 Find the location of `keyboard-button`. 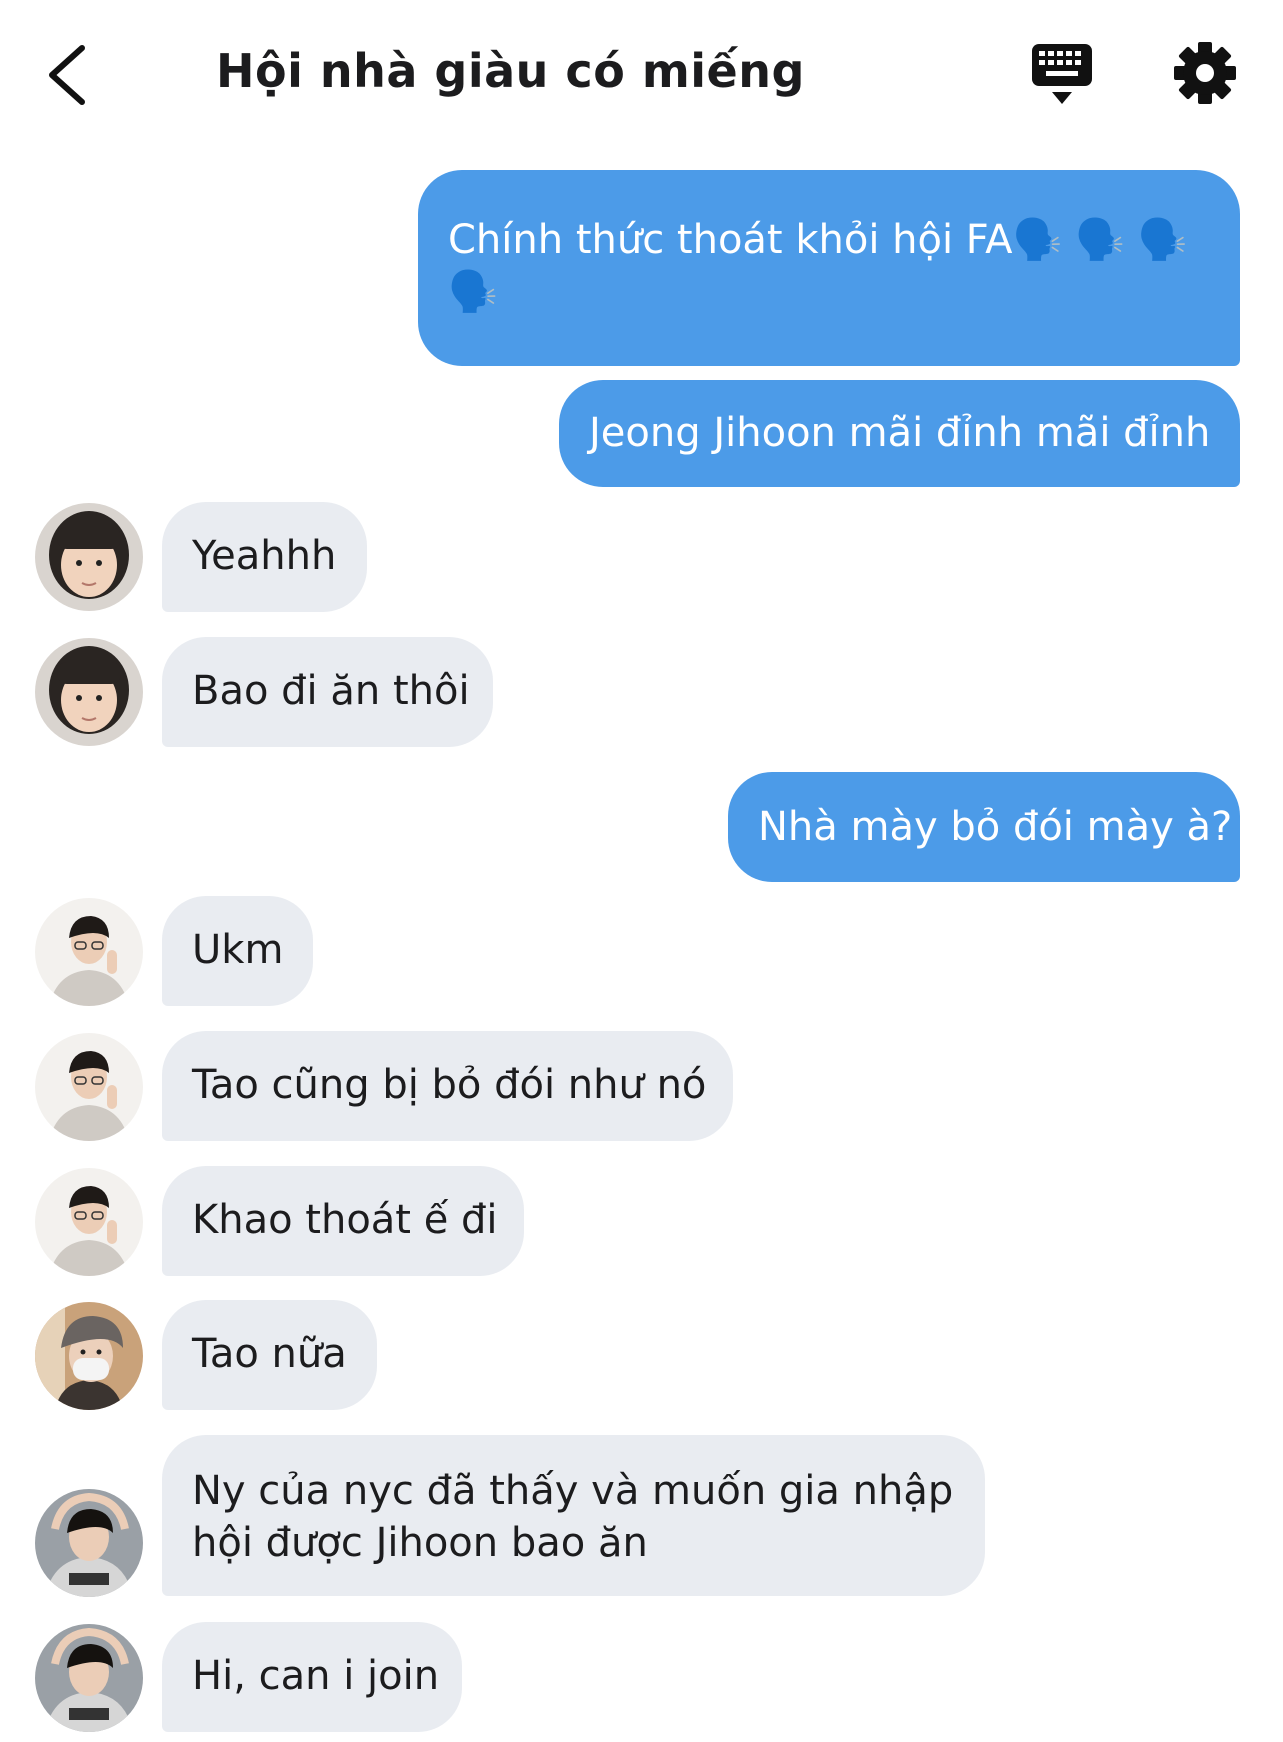

keyboard-button is located at coordinates (1062, 75).